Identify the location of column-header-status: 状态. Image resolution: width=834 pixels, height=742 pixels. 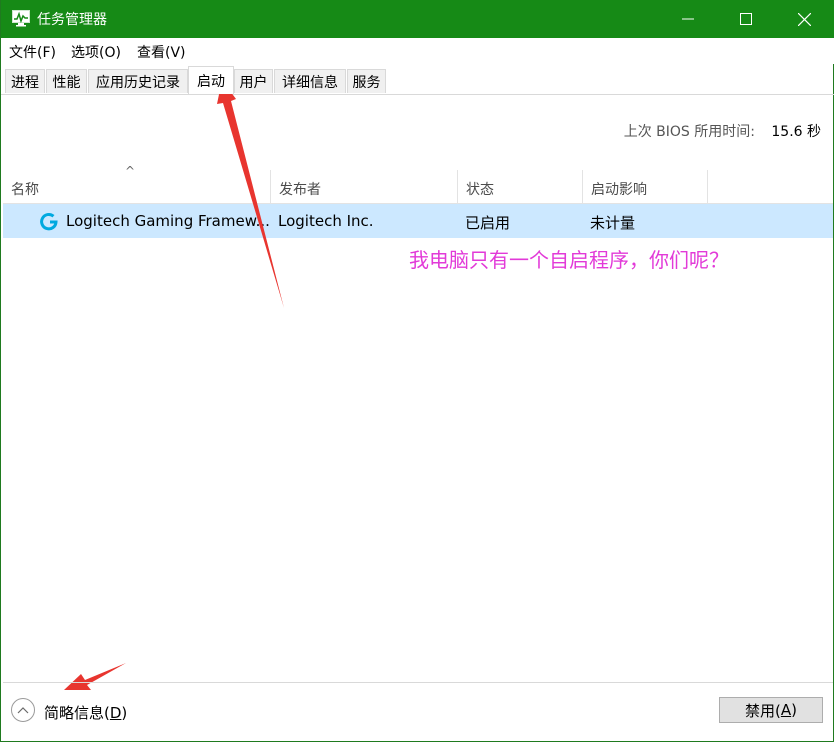
(520, 186).